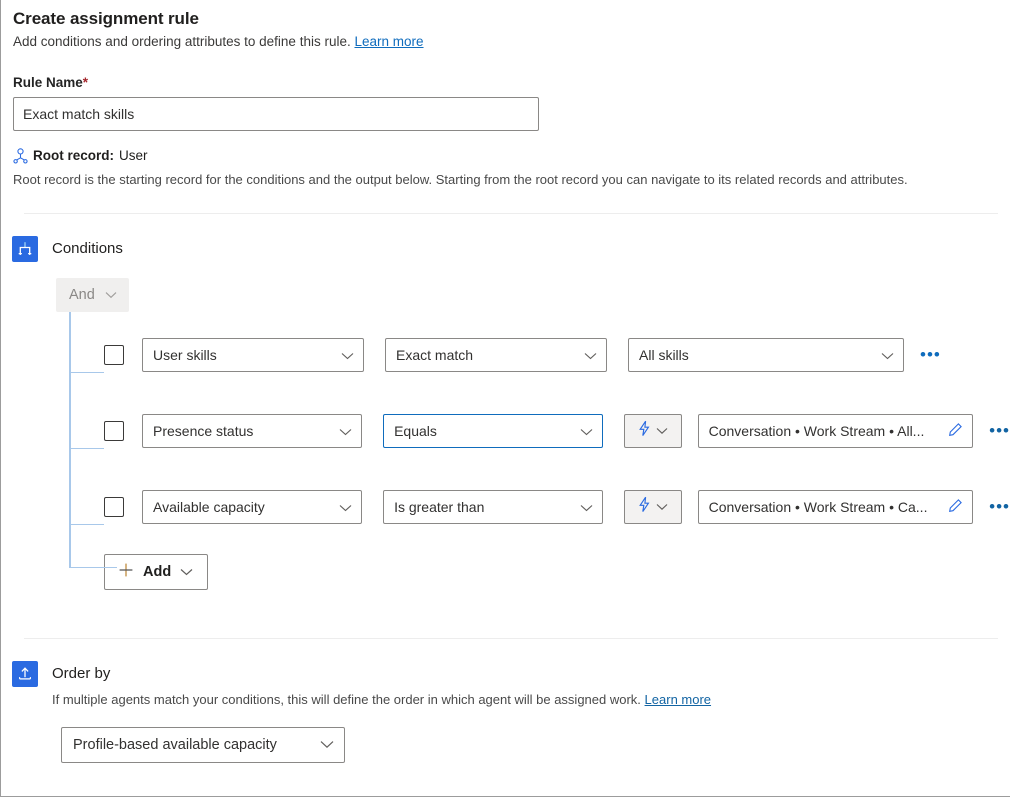  Describe the element at coordinates (126, 572) in the screenshot. I see `plus-icon` at that location.